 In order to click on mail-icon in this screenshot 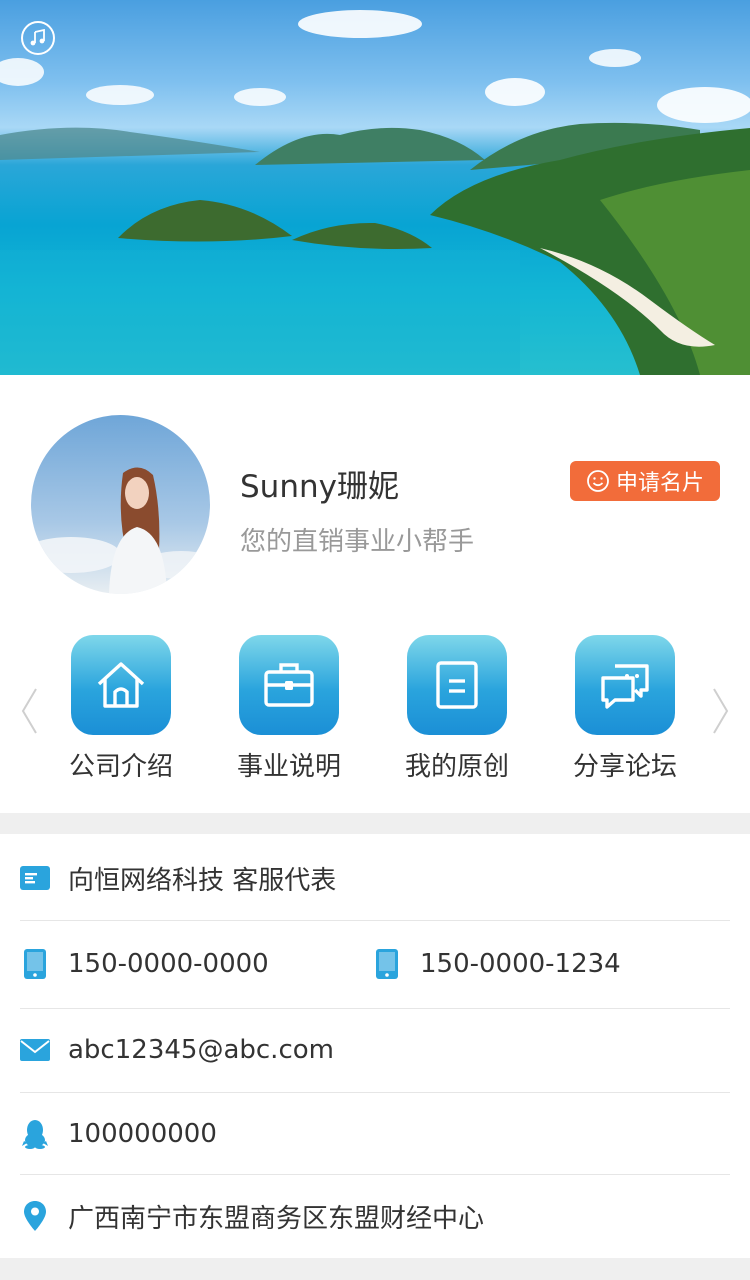, I will do `click(35, 1050)`.